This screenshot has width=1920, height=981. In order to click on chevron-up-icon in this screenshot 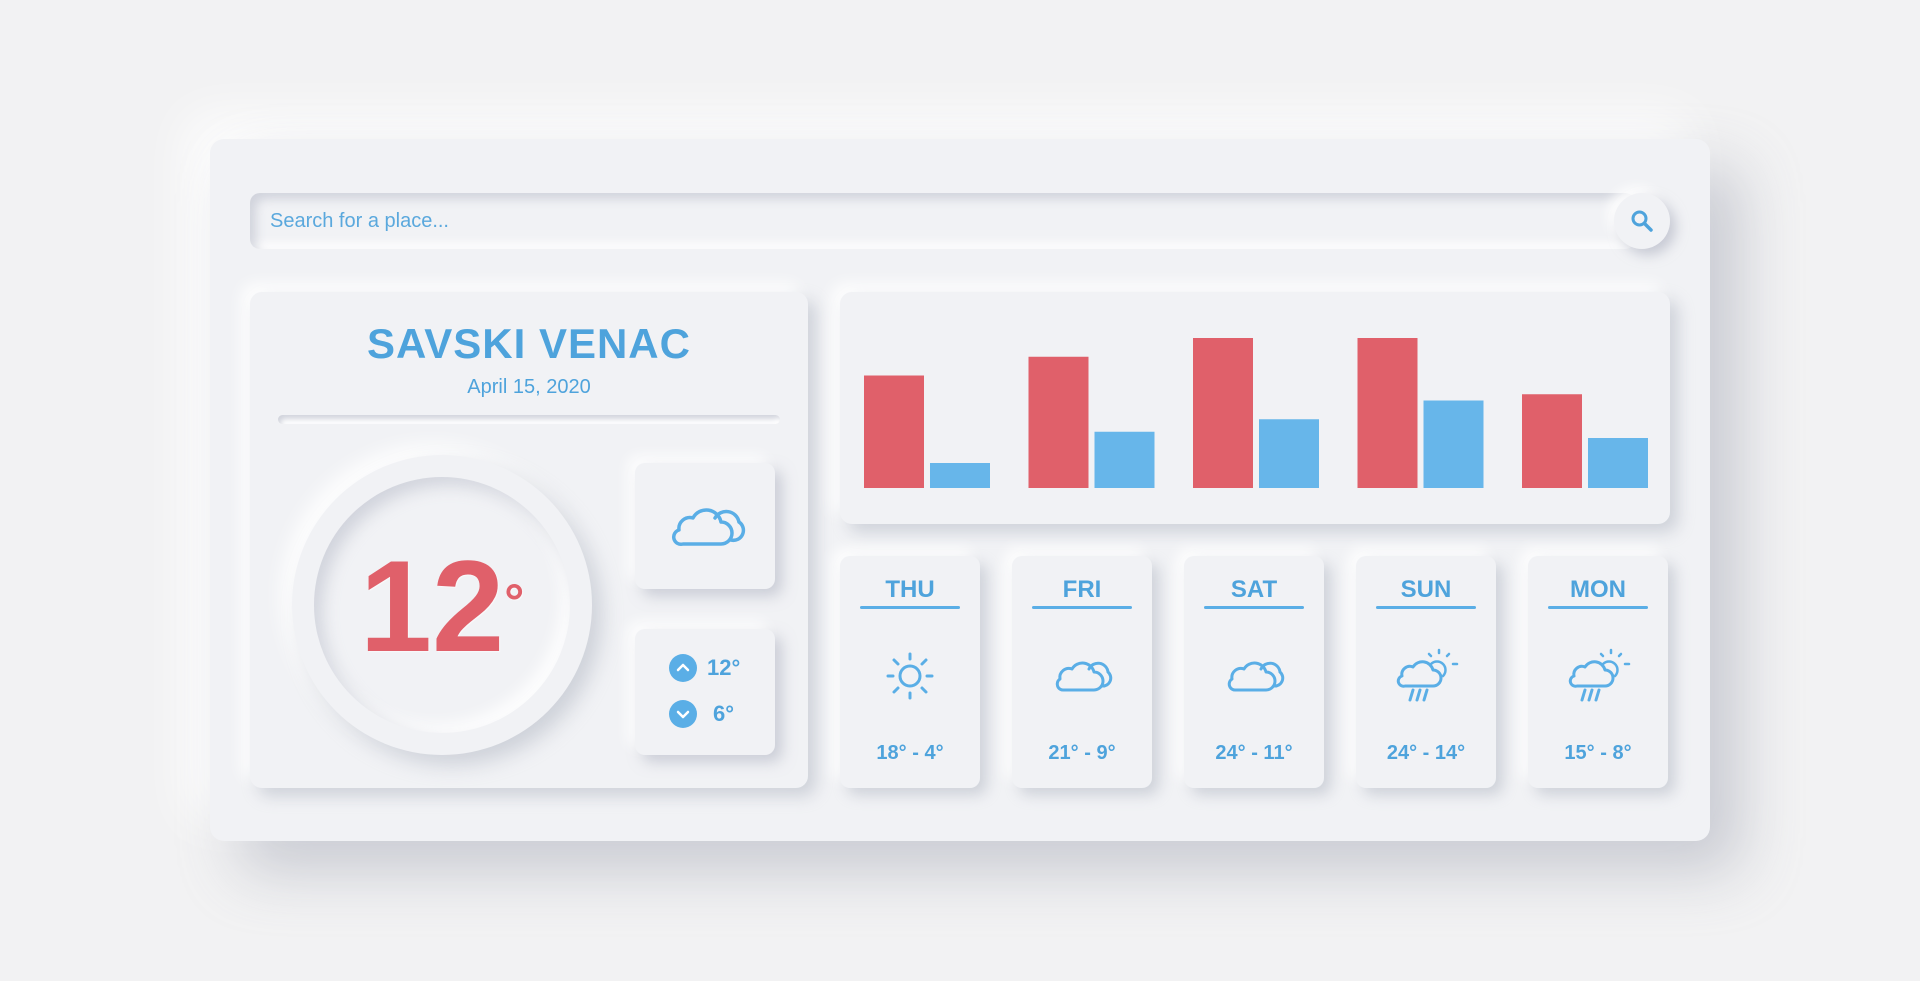, I will do `click(683, 668)`.